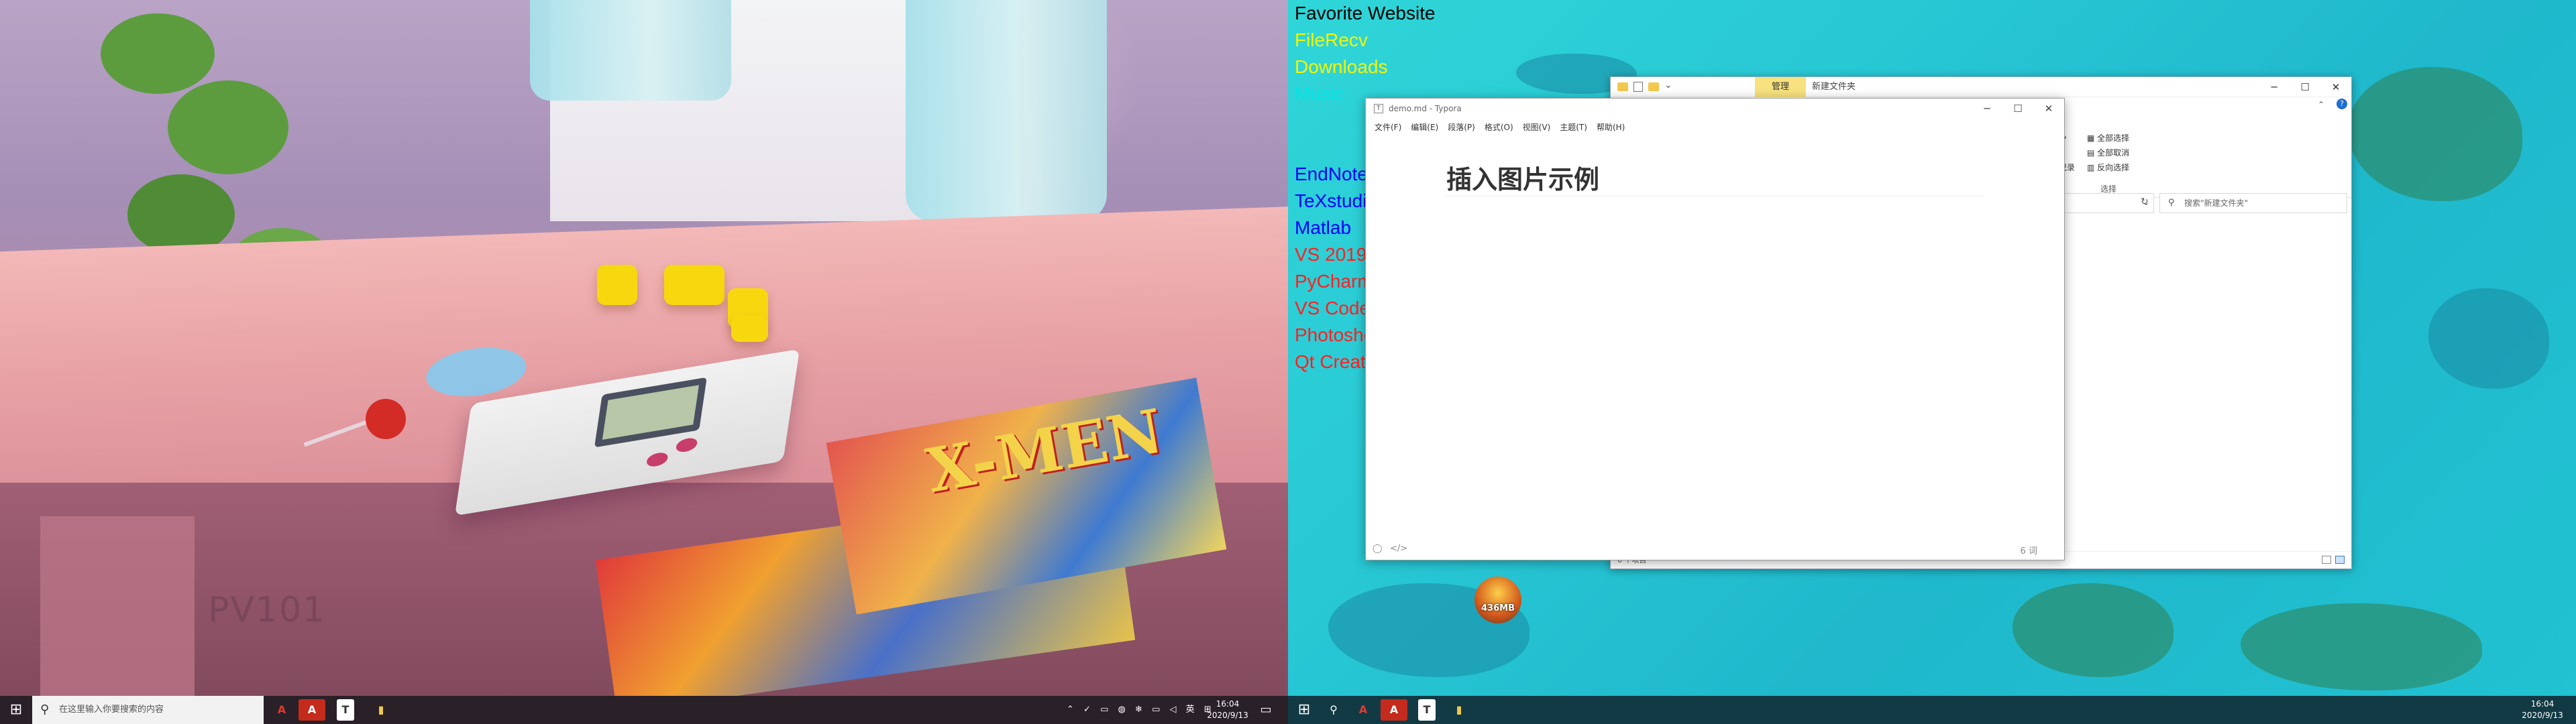  I want to click on tray-app-icon: ✓, so click(1087, 710).